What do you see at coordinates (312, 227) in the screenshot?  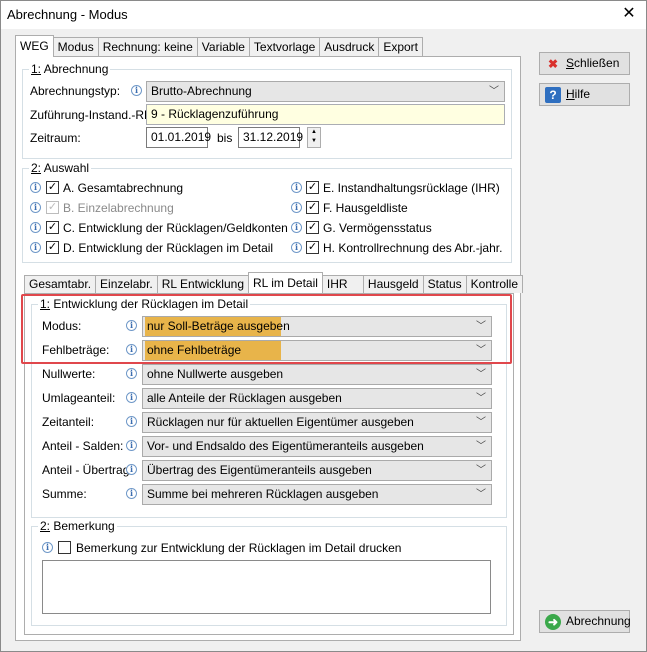 I see `checkbox-vermoegensstatus: ✓` at bounding box center [312, 227].